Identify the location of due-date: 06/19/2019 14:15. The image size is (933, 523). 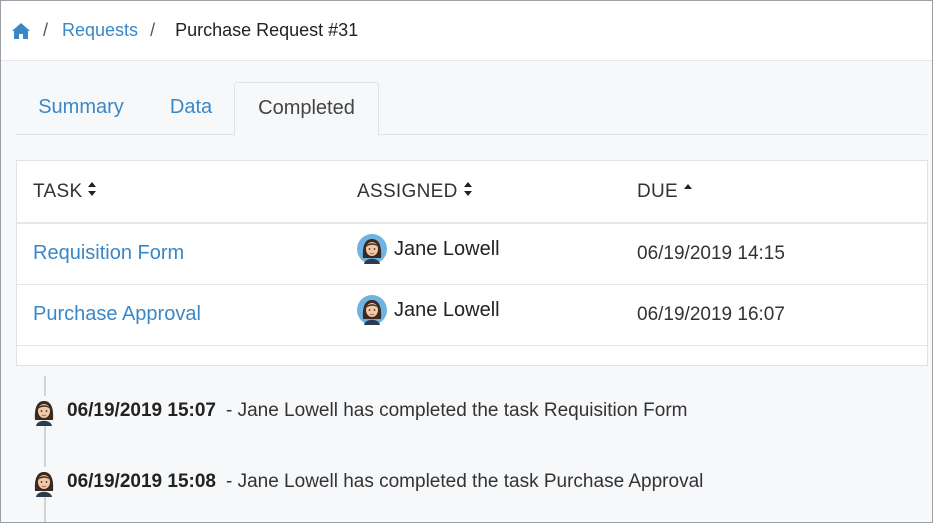
(711, 253).